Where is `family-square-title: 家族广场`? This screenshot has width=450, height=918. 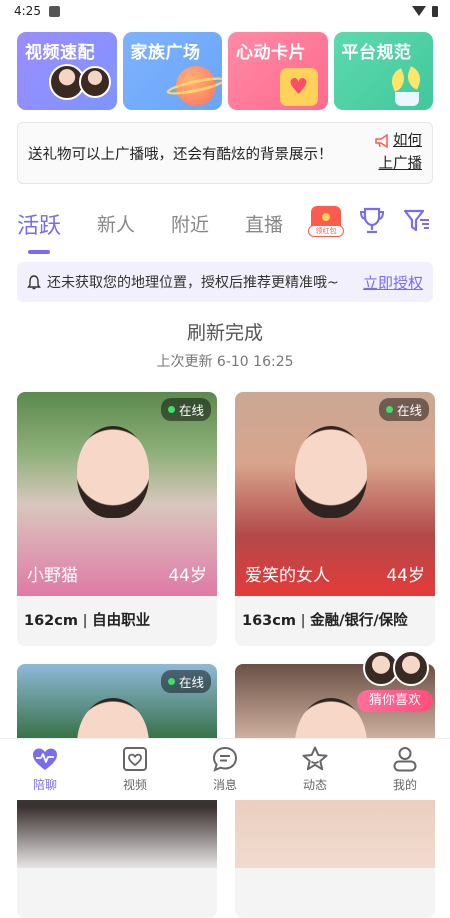 family-square-title: 家族广场 is located at coordinates (173, 50).